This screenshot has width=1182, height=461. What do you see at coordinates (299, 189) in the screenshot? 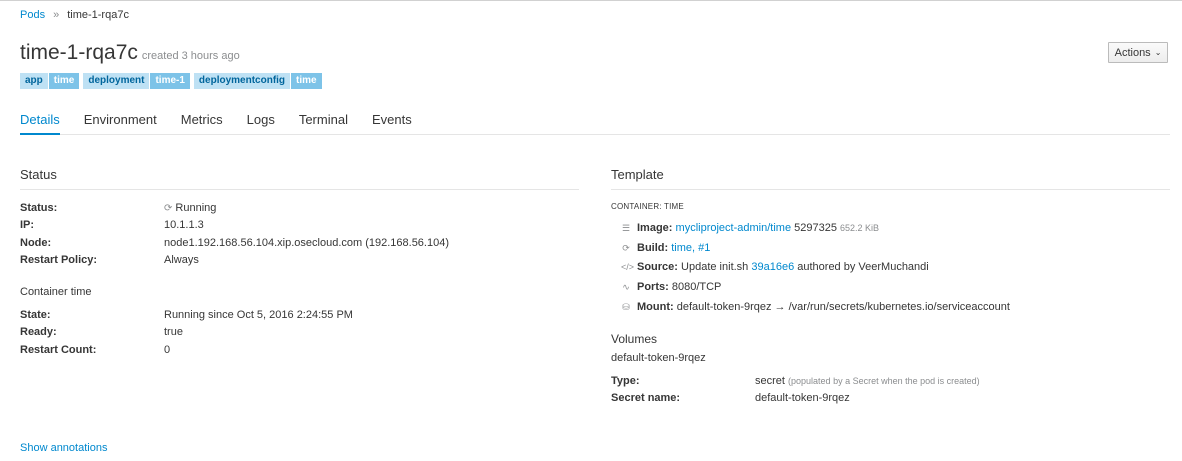
I see `status-divider` at bounding box center [299, 189].